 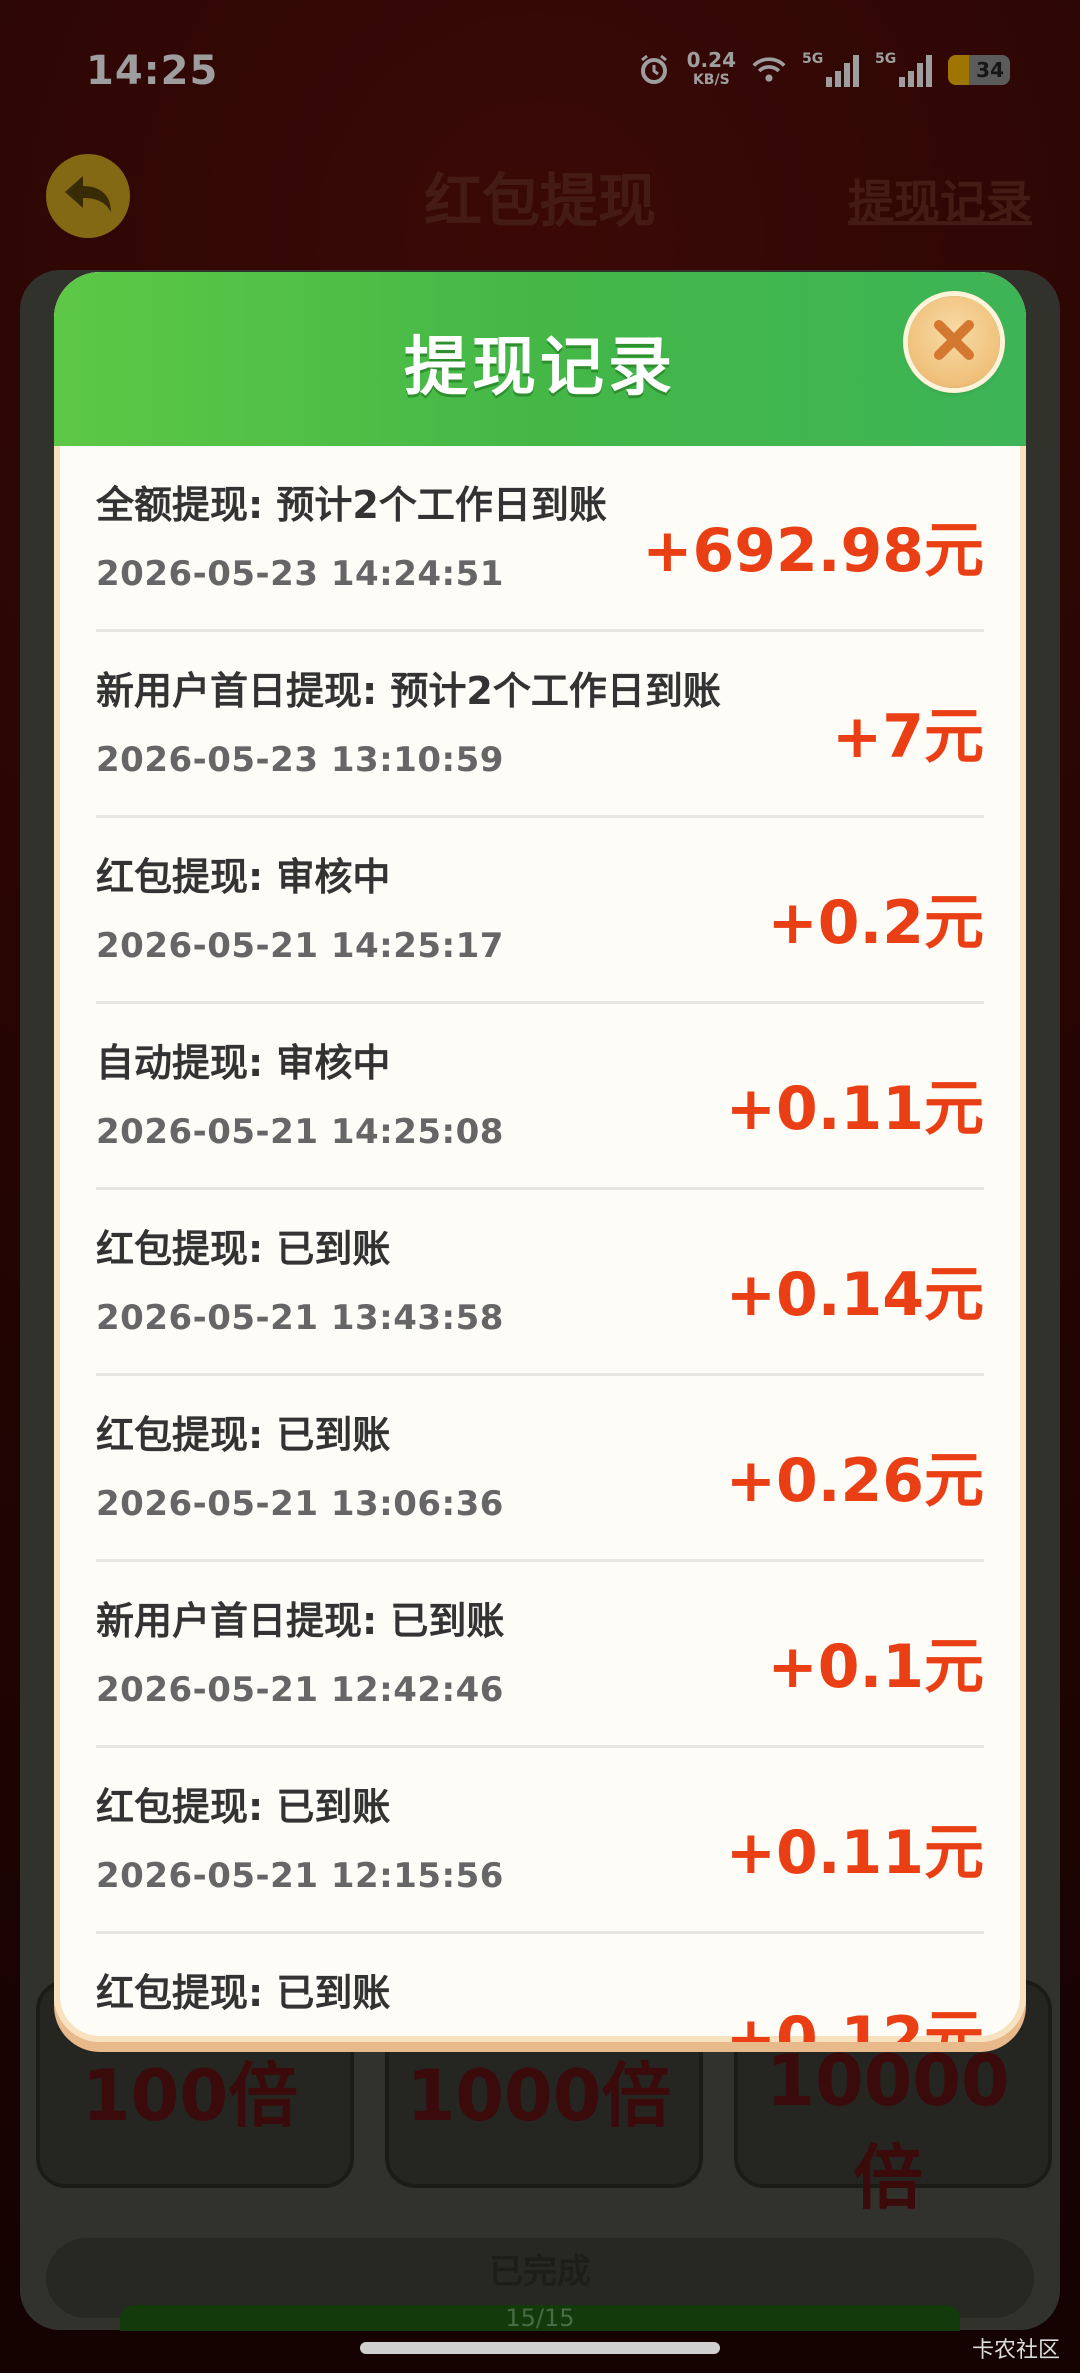 What do you see at coordinates (300, 946) in the screenshot?
I see `record-time: 2026-05-21 14:25:17` at bounding box center [300, 946].